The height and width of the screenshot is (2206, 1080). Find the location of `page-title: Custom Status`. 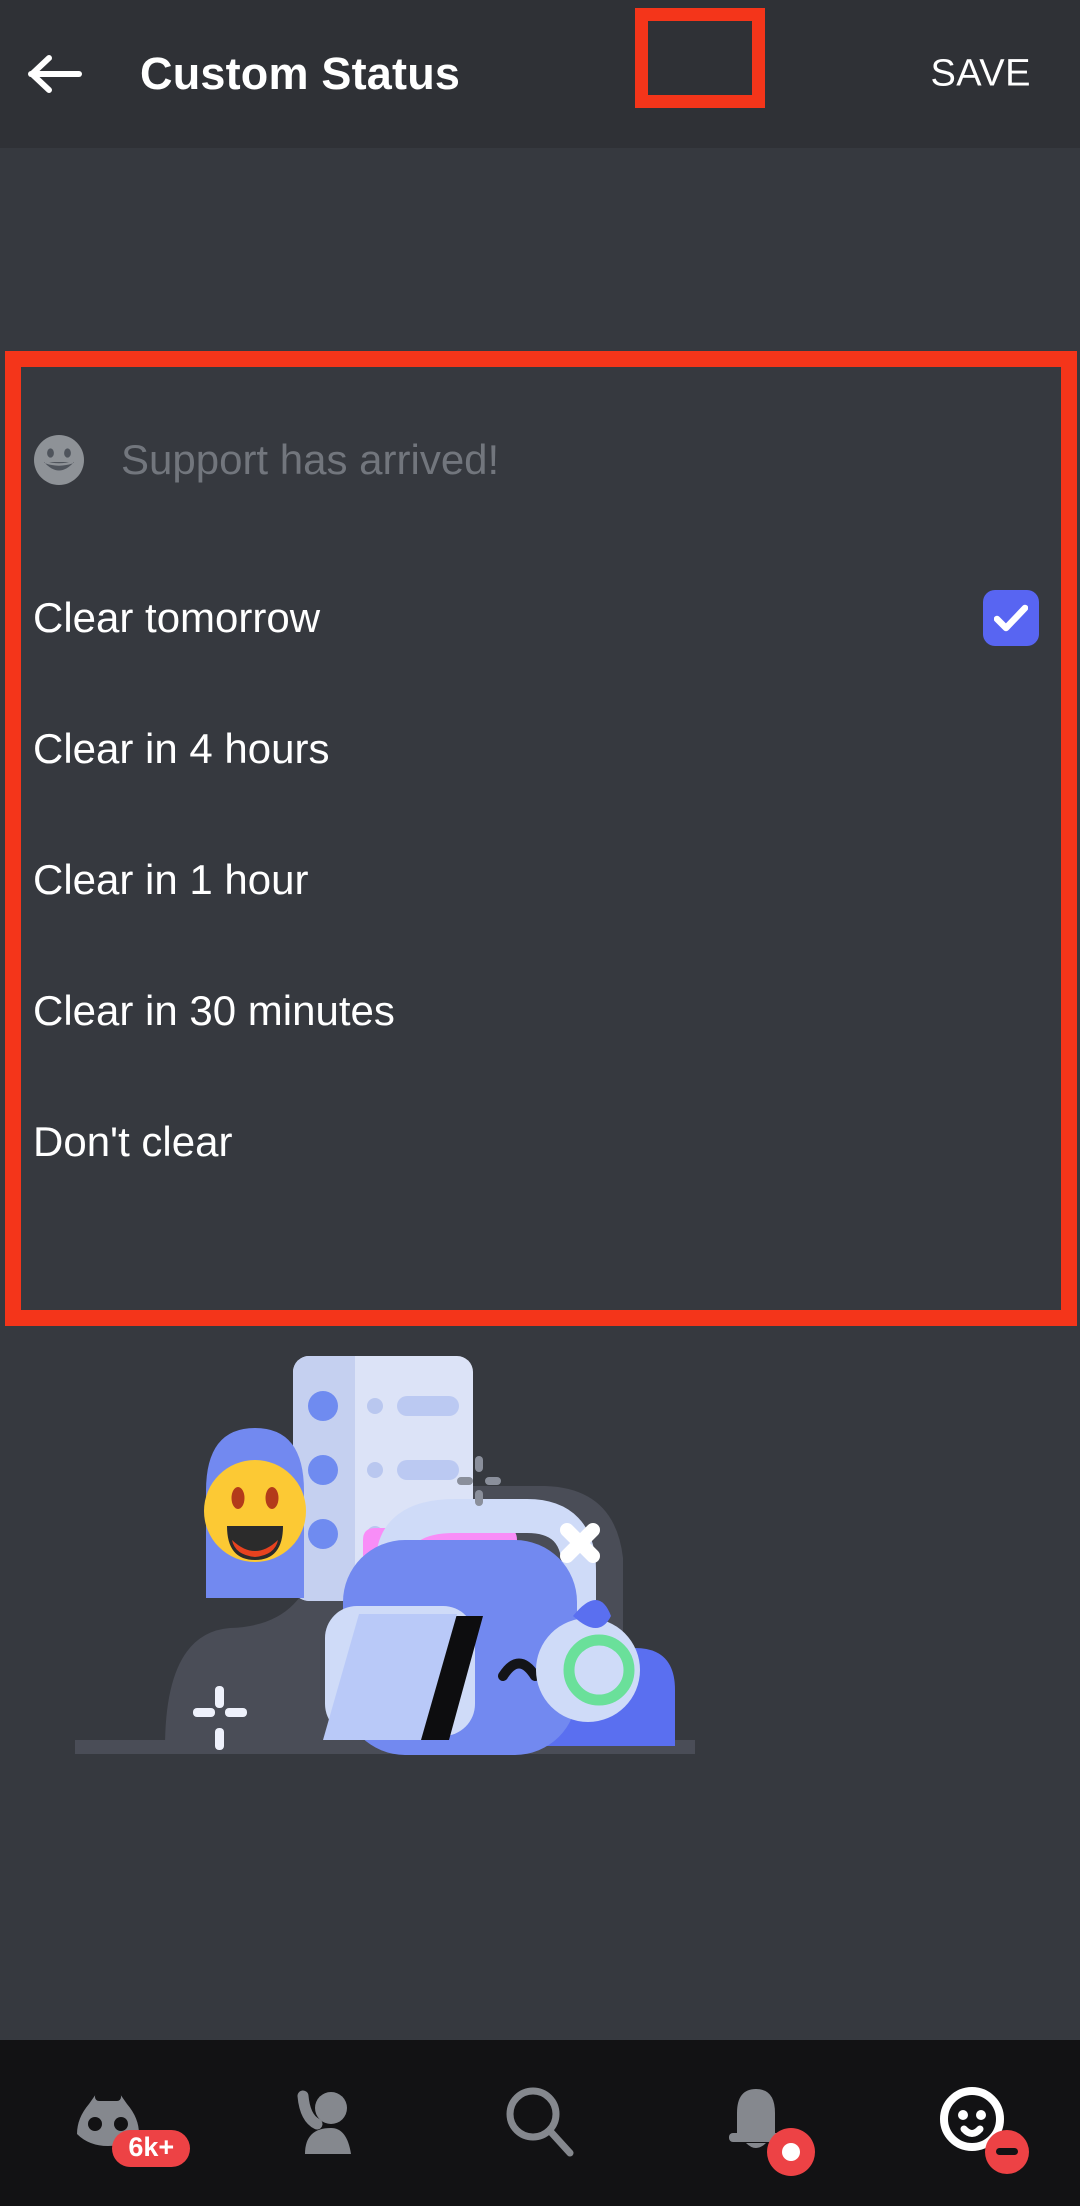

page-title: Custom Status is located at coordinates (300, 73).